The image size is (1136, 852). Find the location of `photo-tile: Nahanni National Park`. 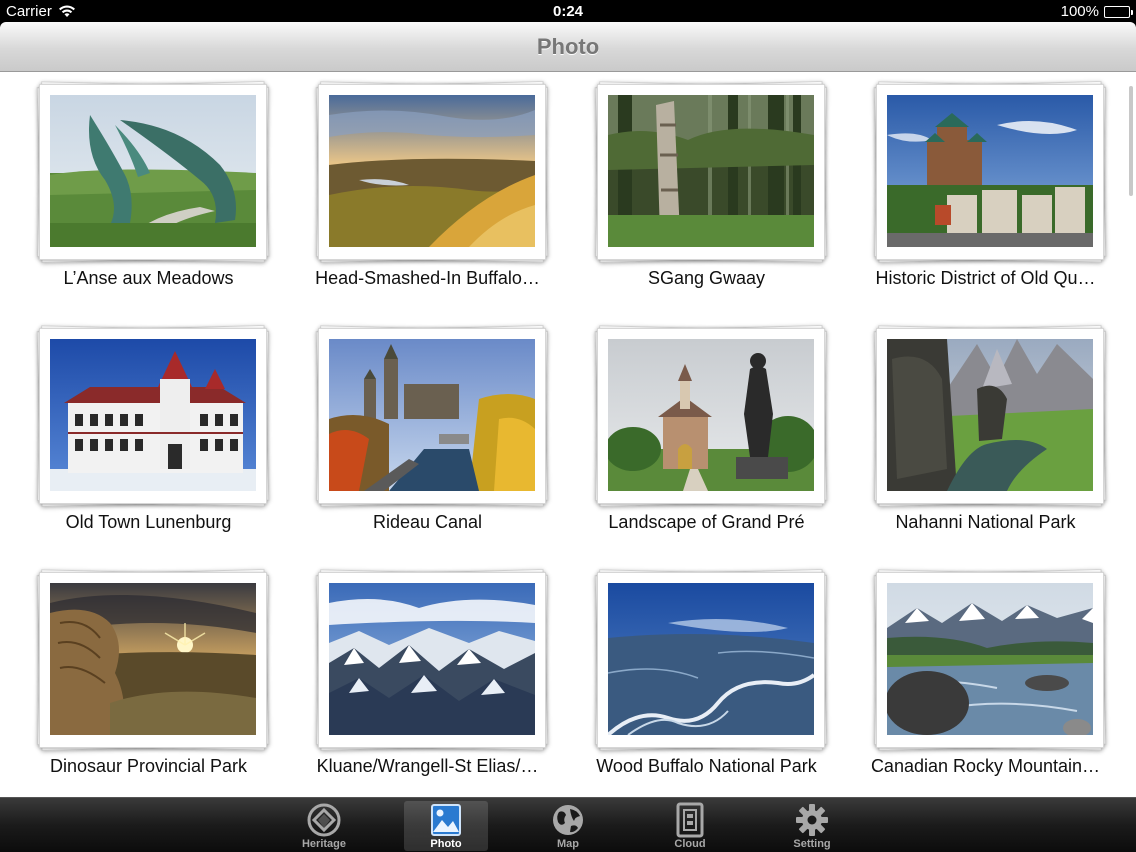

photo-tile: Nahanni National Park is located at coordinates (985, 448).